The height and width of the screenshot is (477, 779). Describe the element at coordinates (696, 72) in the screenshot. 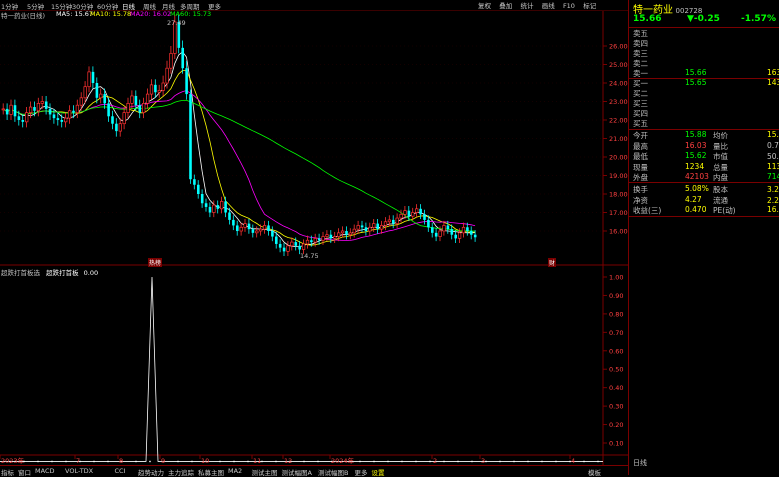

I see `order-price: 15.66` at that location.